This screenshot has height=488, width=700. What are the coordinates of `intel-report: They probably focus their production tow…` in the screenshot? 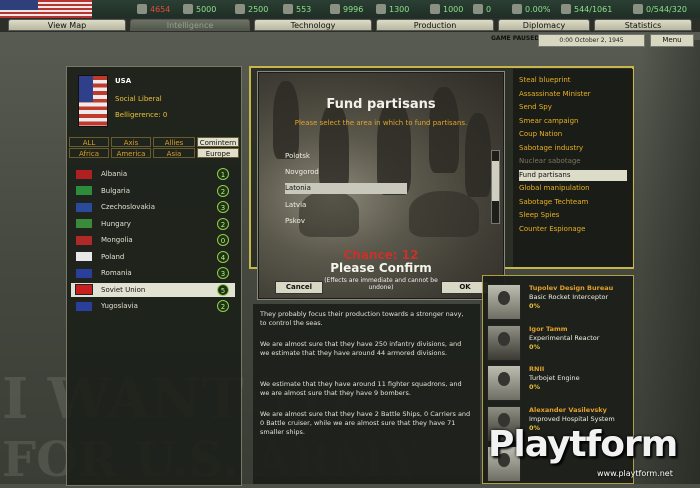 It's located at (366, 394).